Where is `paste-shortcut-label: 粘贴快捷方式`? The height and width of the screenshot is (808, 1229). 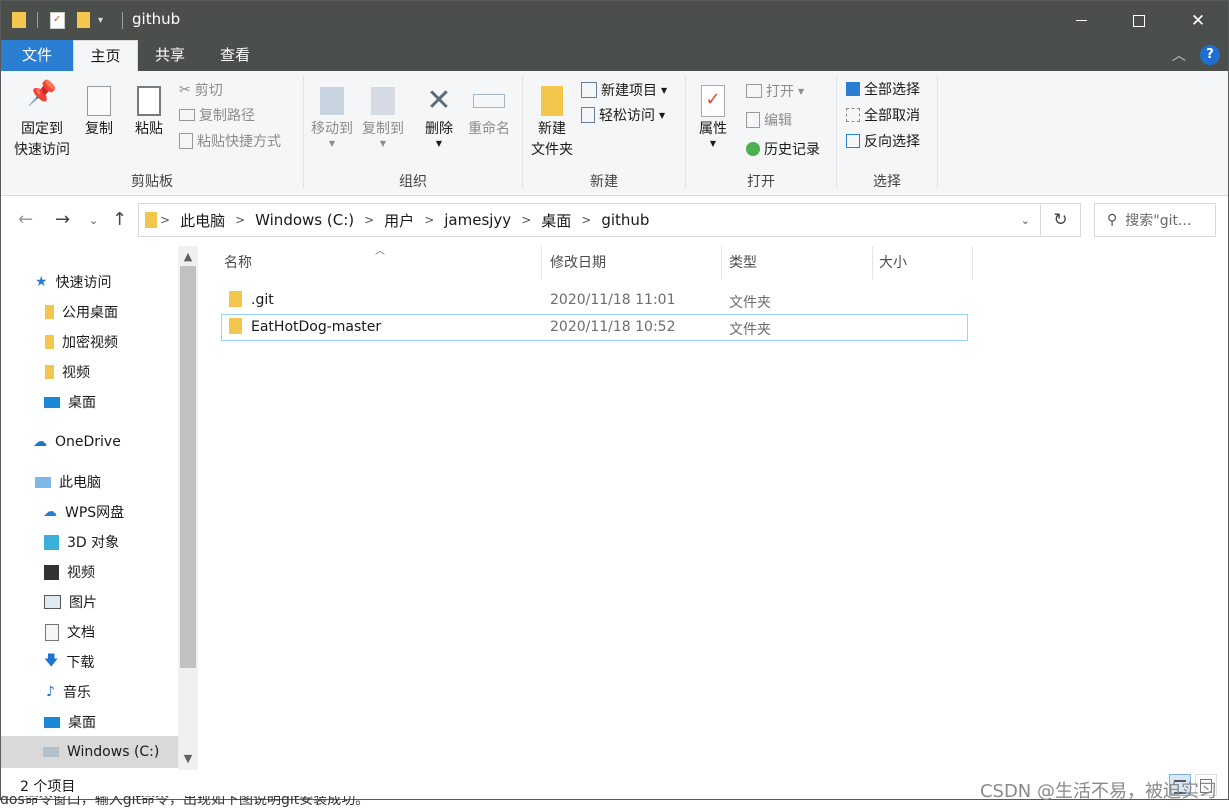 paste-shortcut-label: 粘贴快捷方式 is located at coordinates (239, 142).